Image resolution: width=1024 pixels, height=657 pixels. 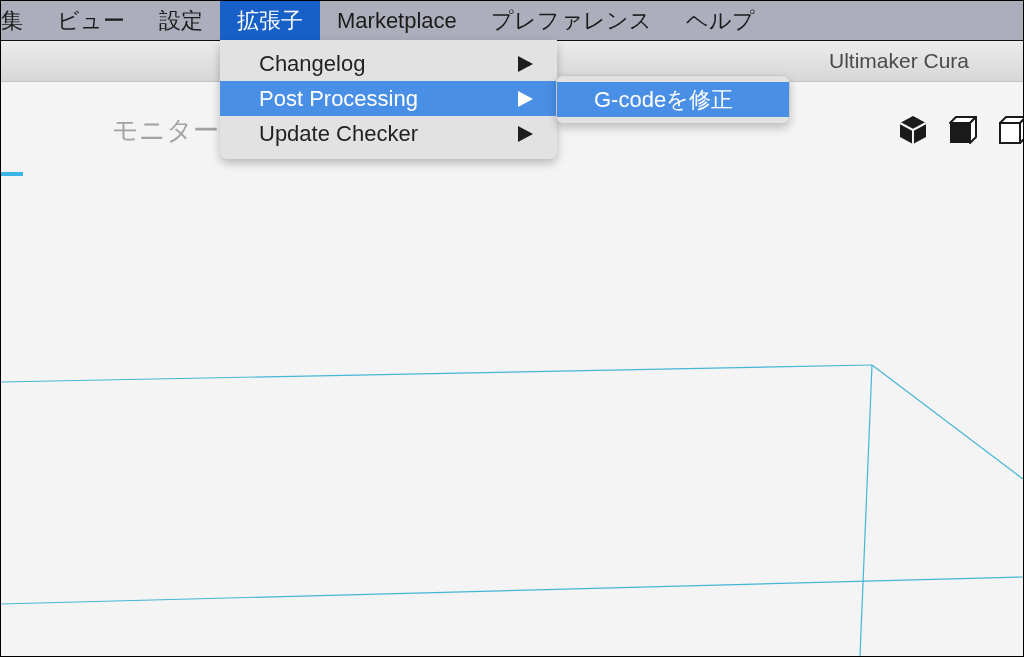 I want to click on menu-bar-item: 集, so click(x=20, y=20).